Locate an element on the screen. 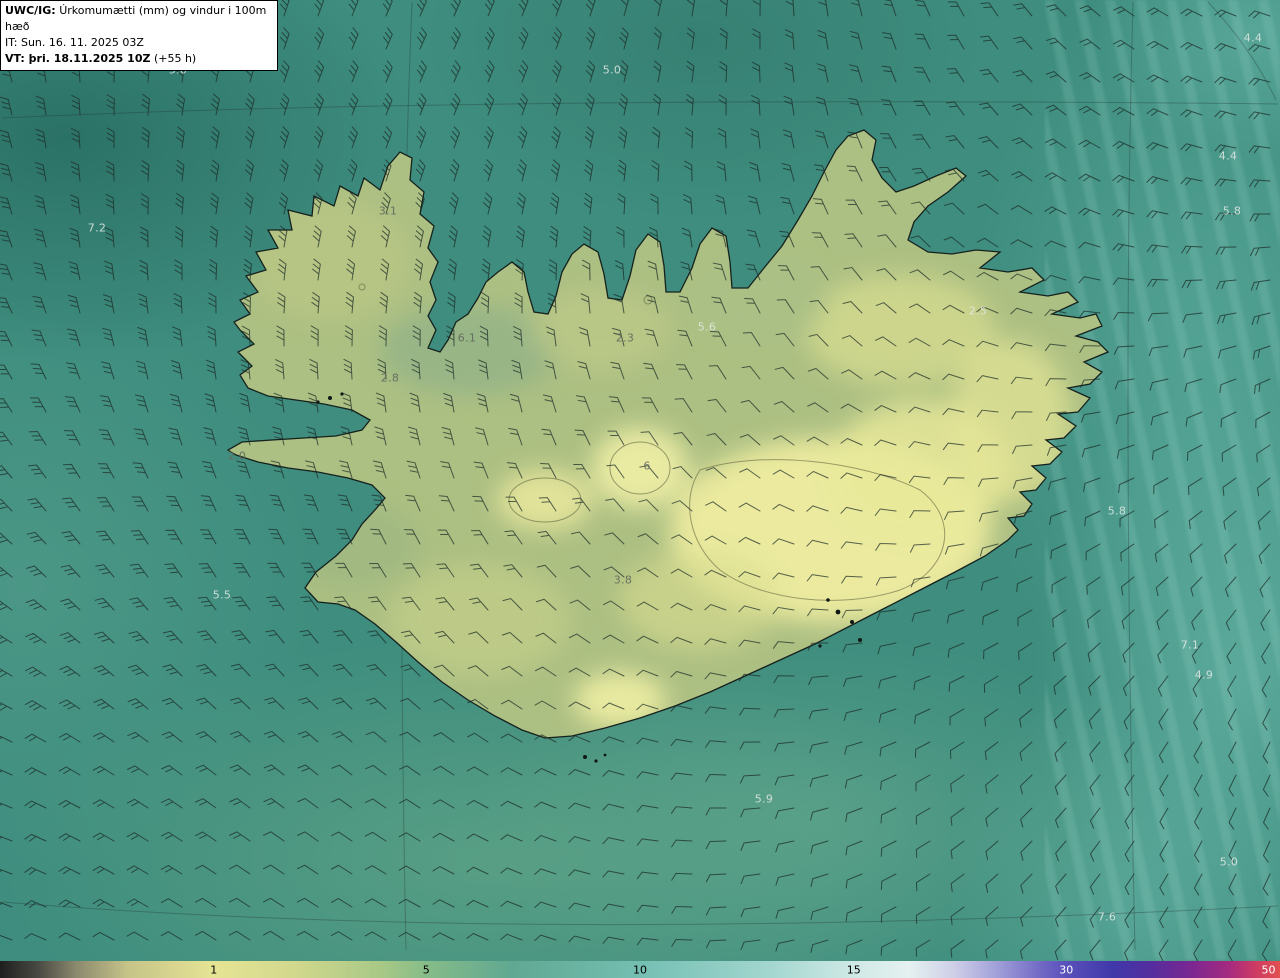  colorbar-tick-1: 1 is located at coordinates (214, 969).